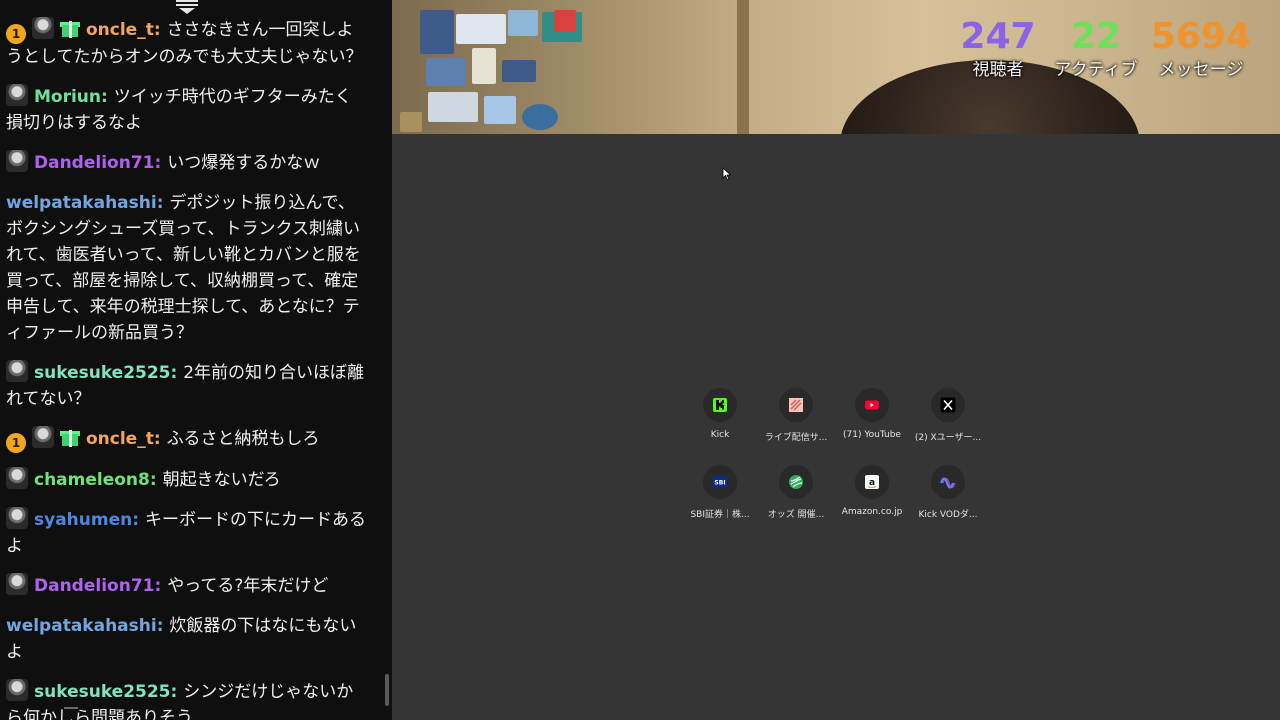  Describe the element at coordinates (796, 482) in the screenshot. I see `odds-icon` at that location.